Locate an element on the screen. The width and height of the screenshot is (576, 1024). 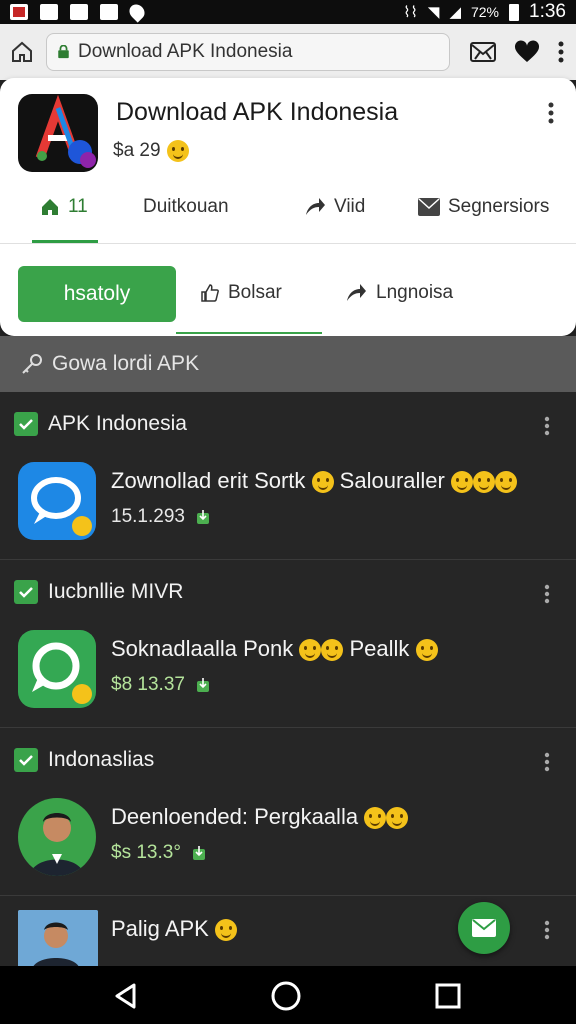
section-title: APK Indonesia is located at coordinates (117, 423).